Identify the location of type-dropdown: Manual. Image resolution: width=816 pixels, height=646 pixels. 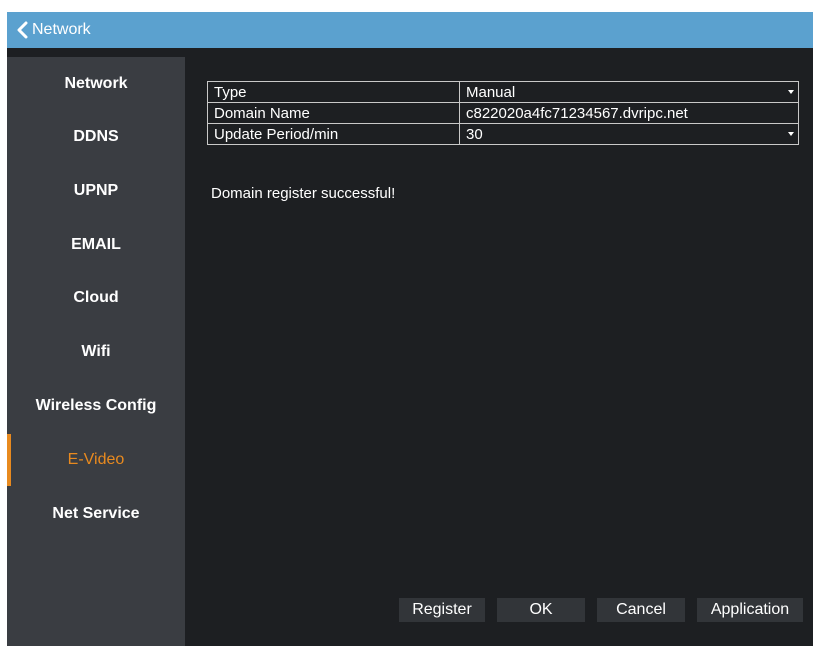
(629, 92).